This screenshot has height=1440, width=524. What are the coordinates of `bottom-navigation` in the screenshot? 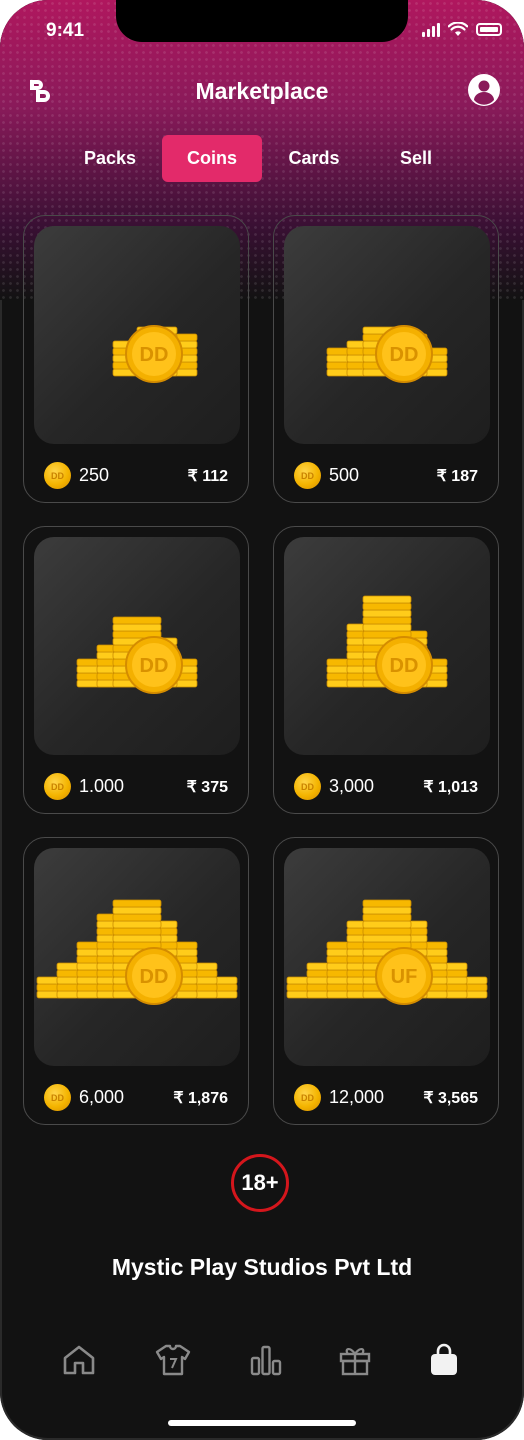 It's located at (262, 1365).